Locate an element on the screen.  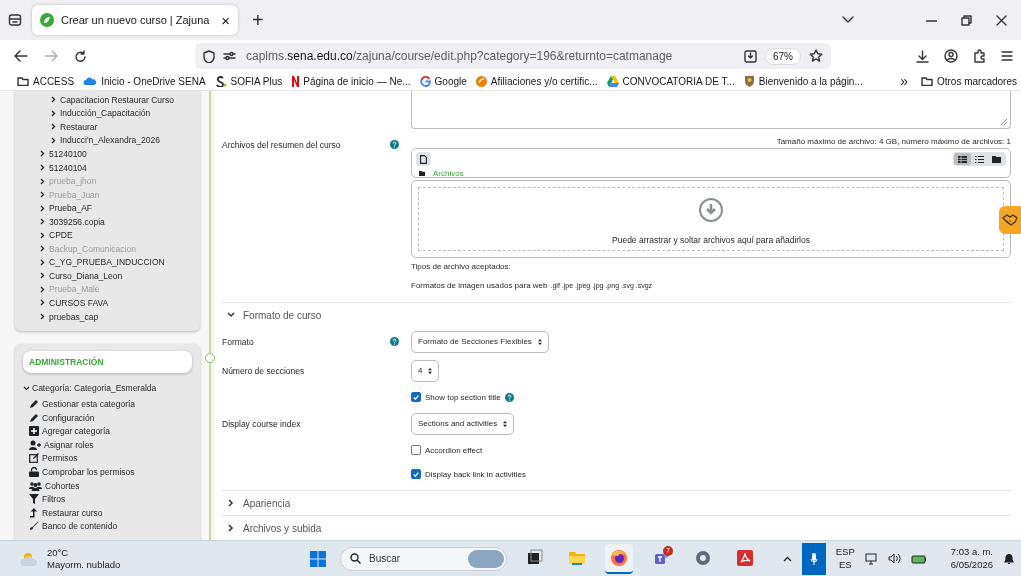
shield-icon is located at coordinates (209, 56).